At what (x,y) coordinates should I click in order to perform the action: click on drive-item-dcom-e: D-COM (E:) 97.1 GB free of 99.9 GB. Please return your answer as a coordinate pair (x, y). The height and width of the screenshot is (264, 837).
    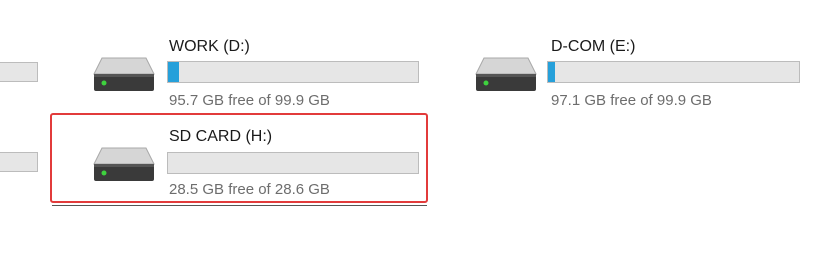
    Looking at the image, I should click on (642, 72).